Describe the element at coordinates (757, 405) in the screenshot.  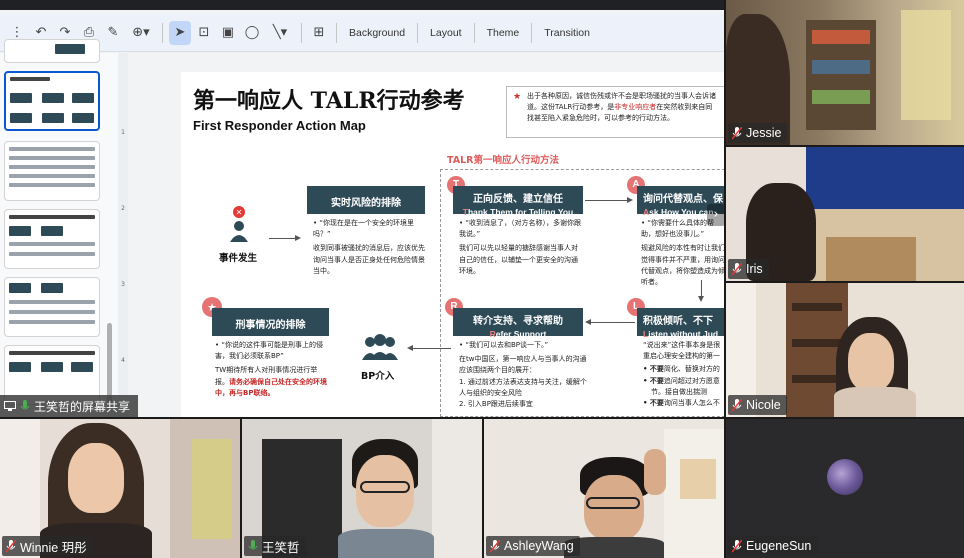
I see `participant-name-tag: Nicole` at that location.